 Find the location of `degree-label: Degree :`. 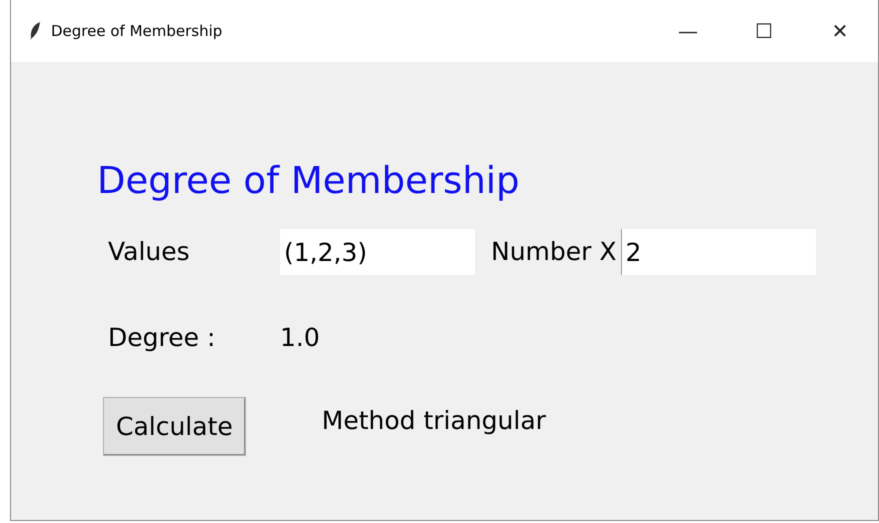

degree-label: Degree : is located at coordinates (161, 338).